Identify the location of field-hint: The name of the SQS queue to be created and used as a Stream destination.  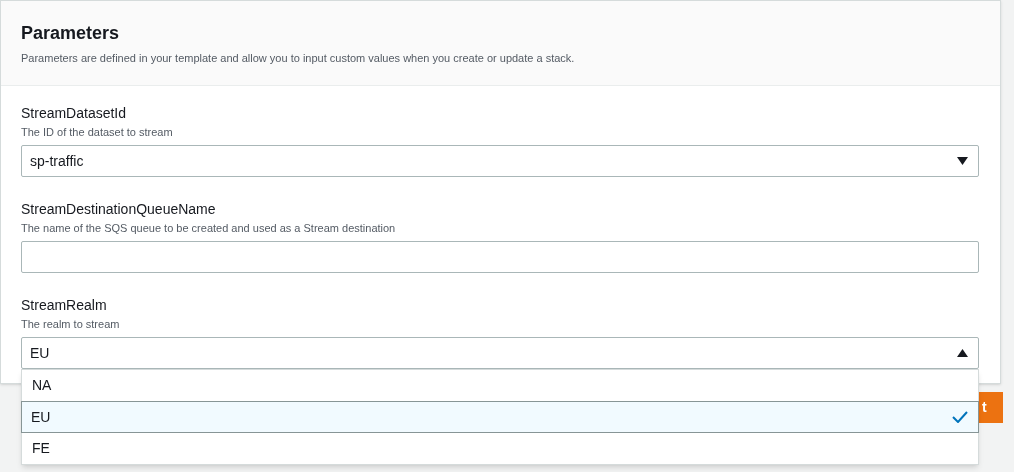
(209, 228).